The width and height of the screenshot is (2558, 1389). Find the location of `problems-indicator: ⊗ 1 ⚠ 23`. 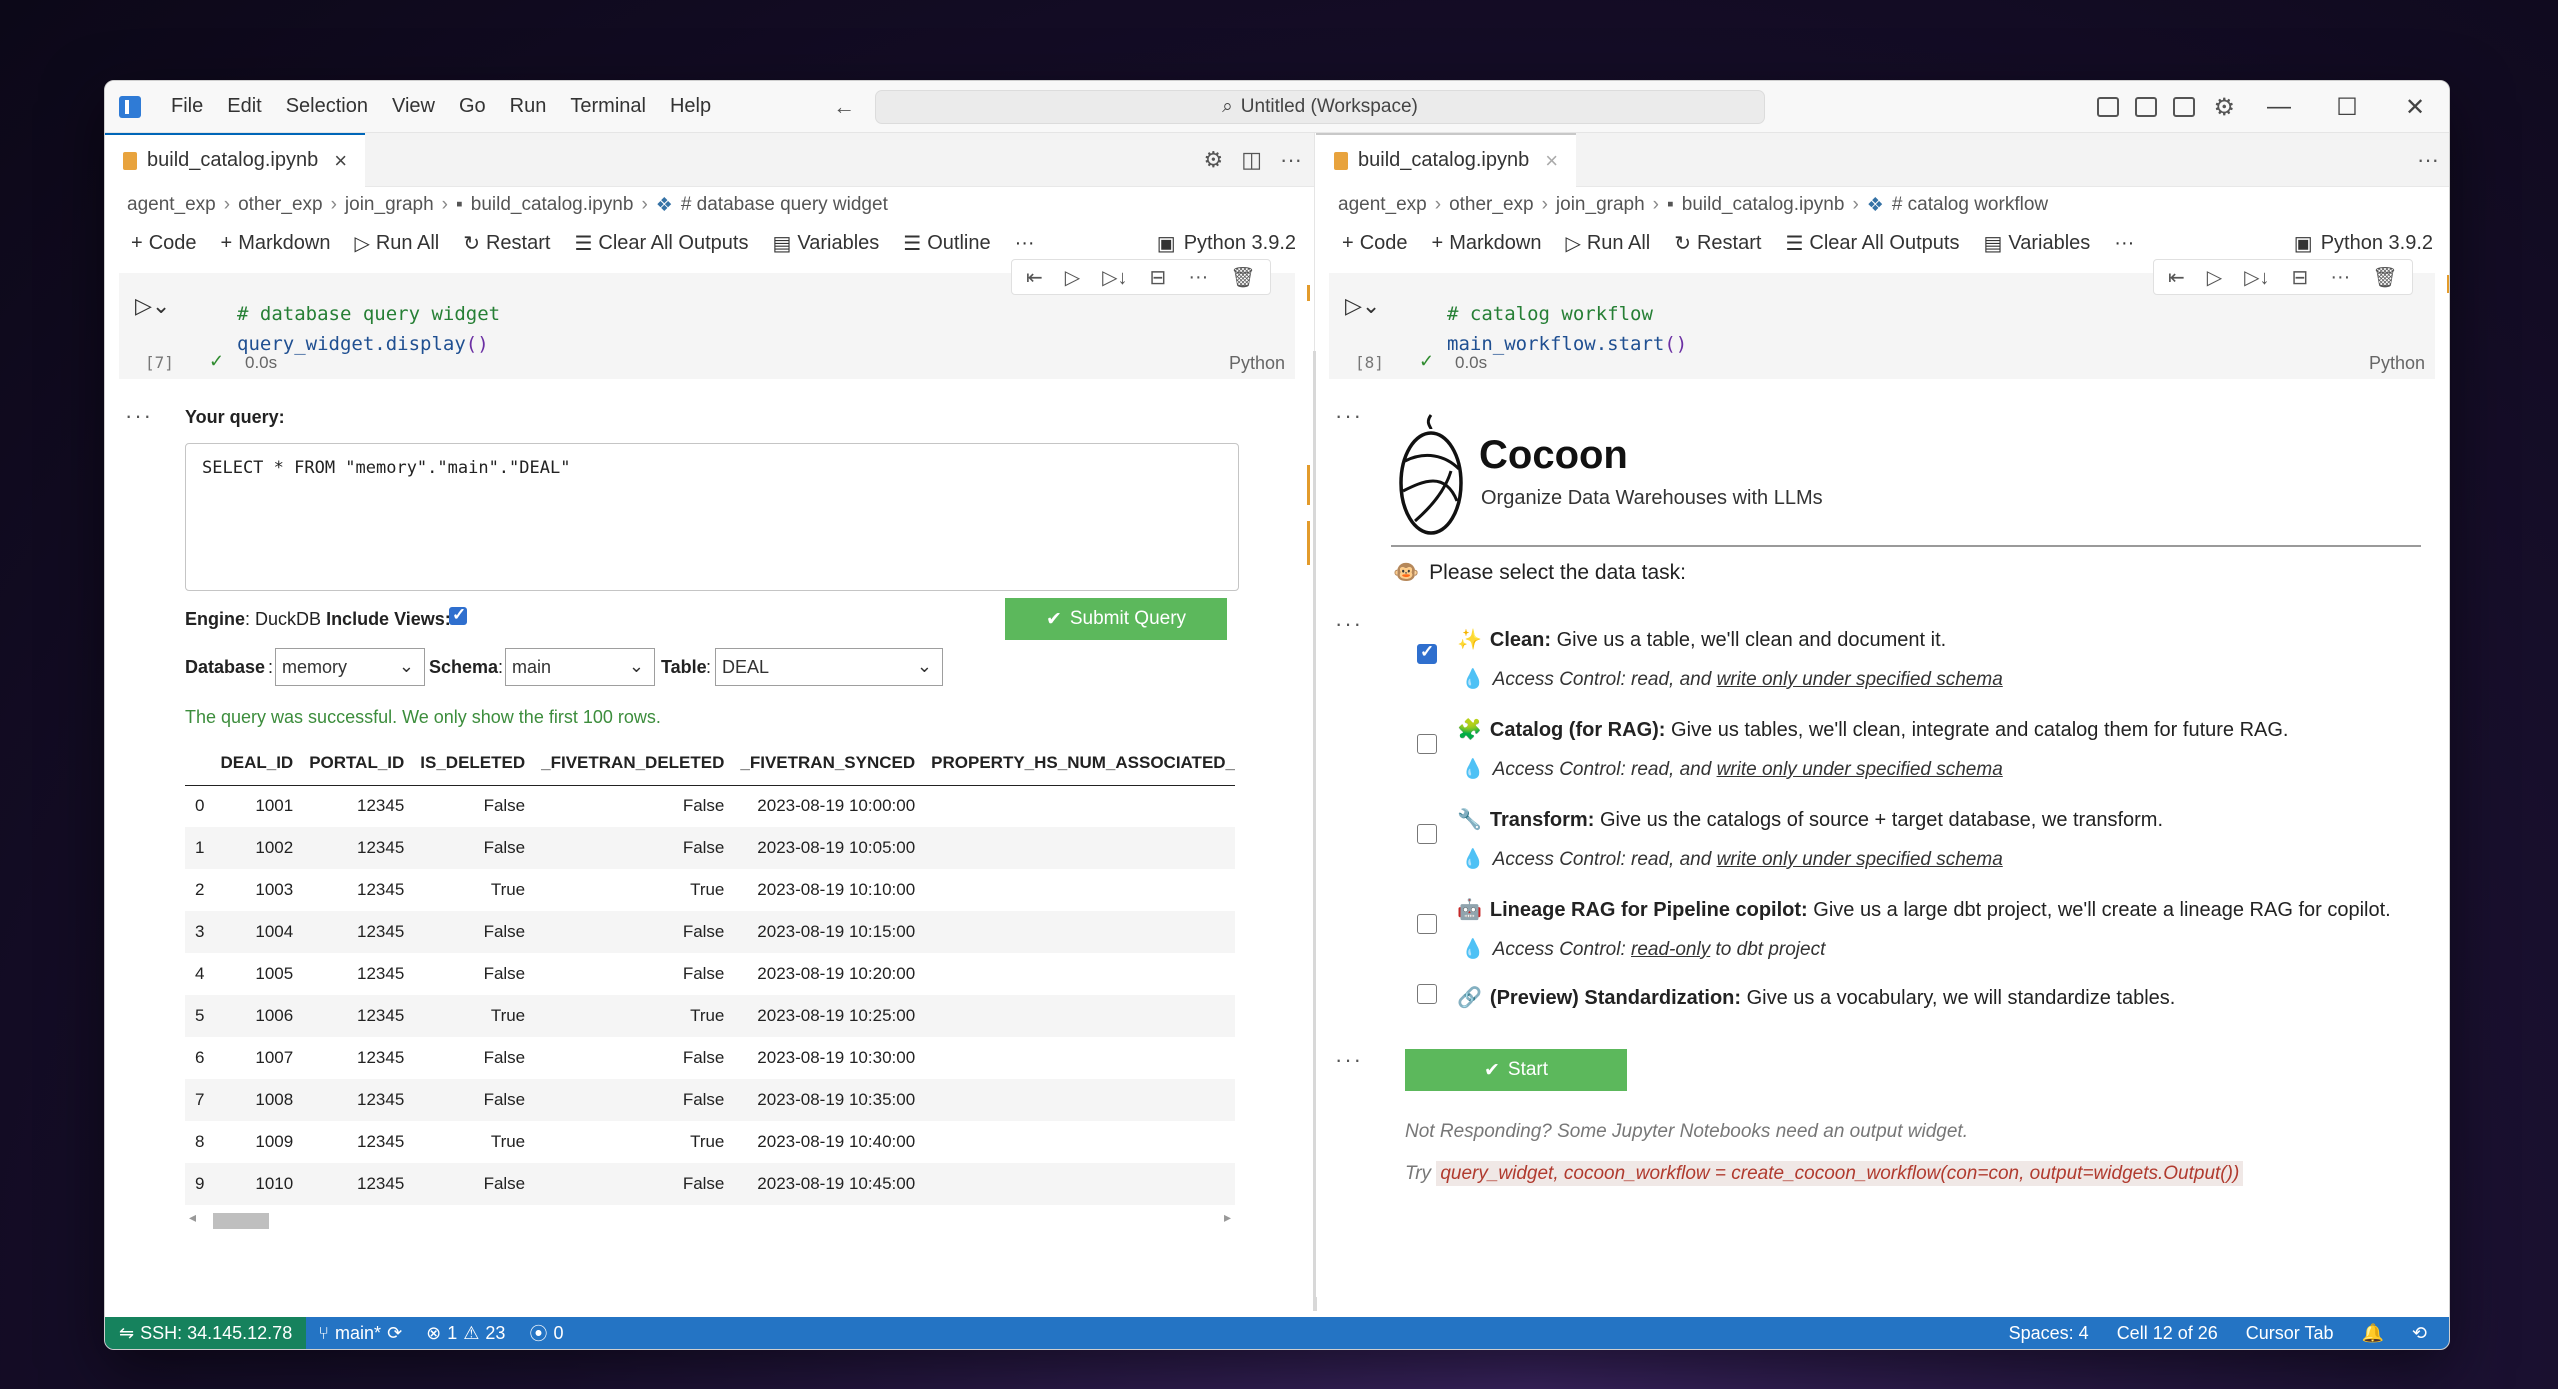

problems-indicator: ⊗ 1 ⚠ 23 is located at coordinates (465, 1333).